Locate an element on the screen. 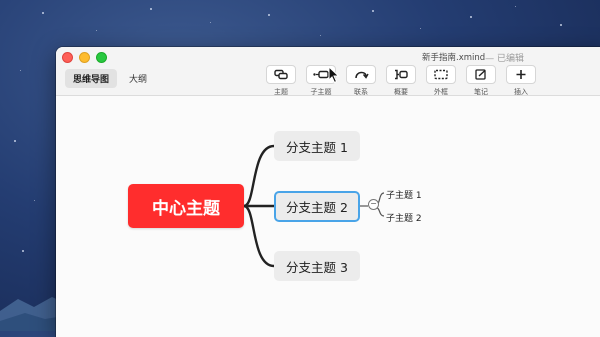  note-tool: 笔记 is located at coordinates (481, 81).